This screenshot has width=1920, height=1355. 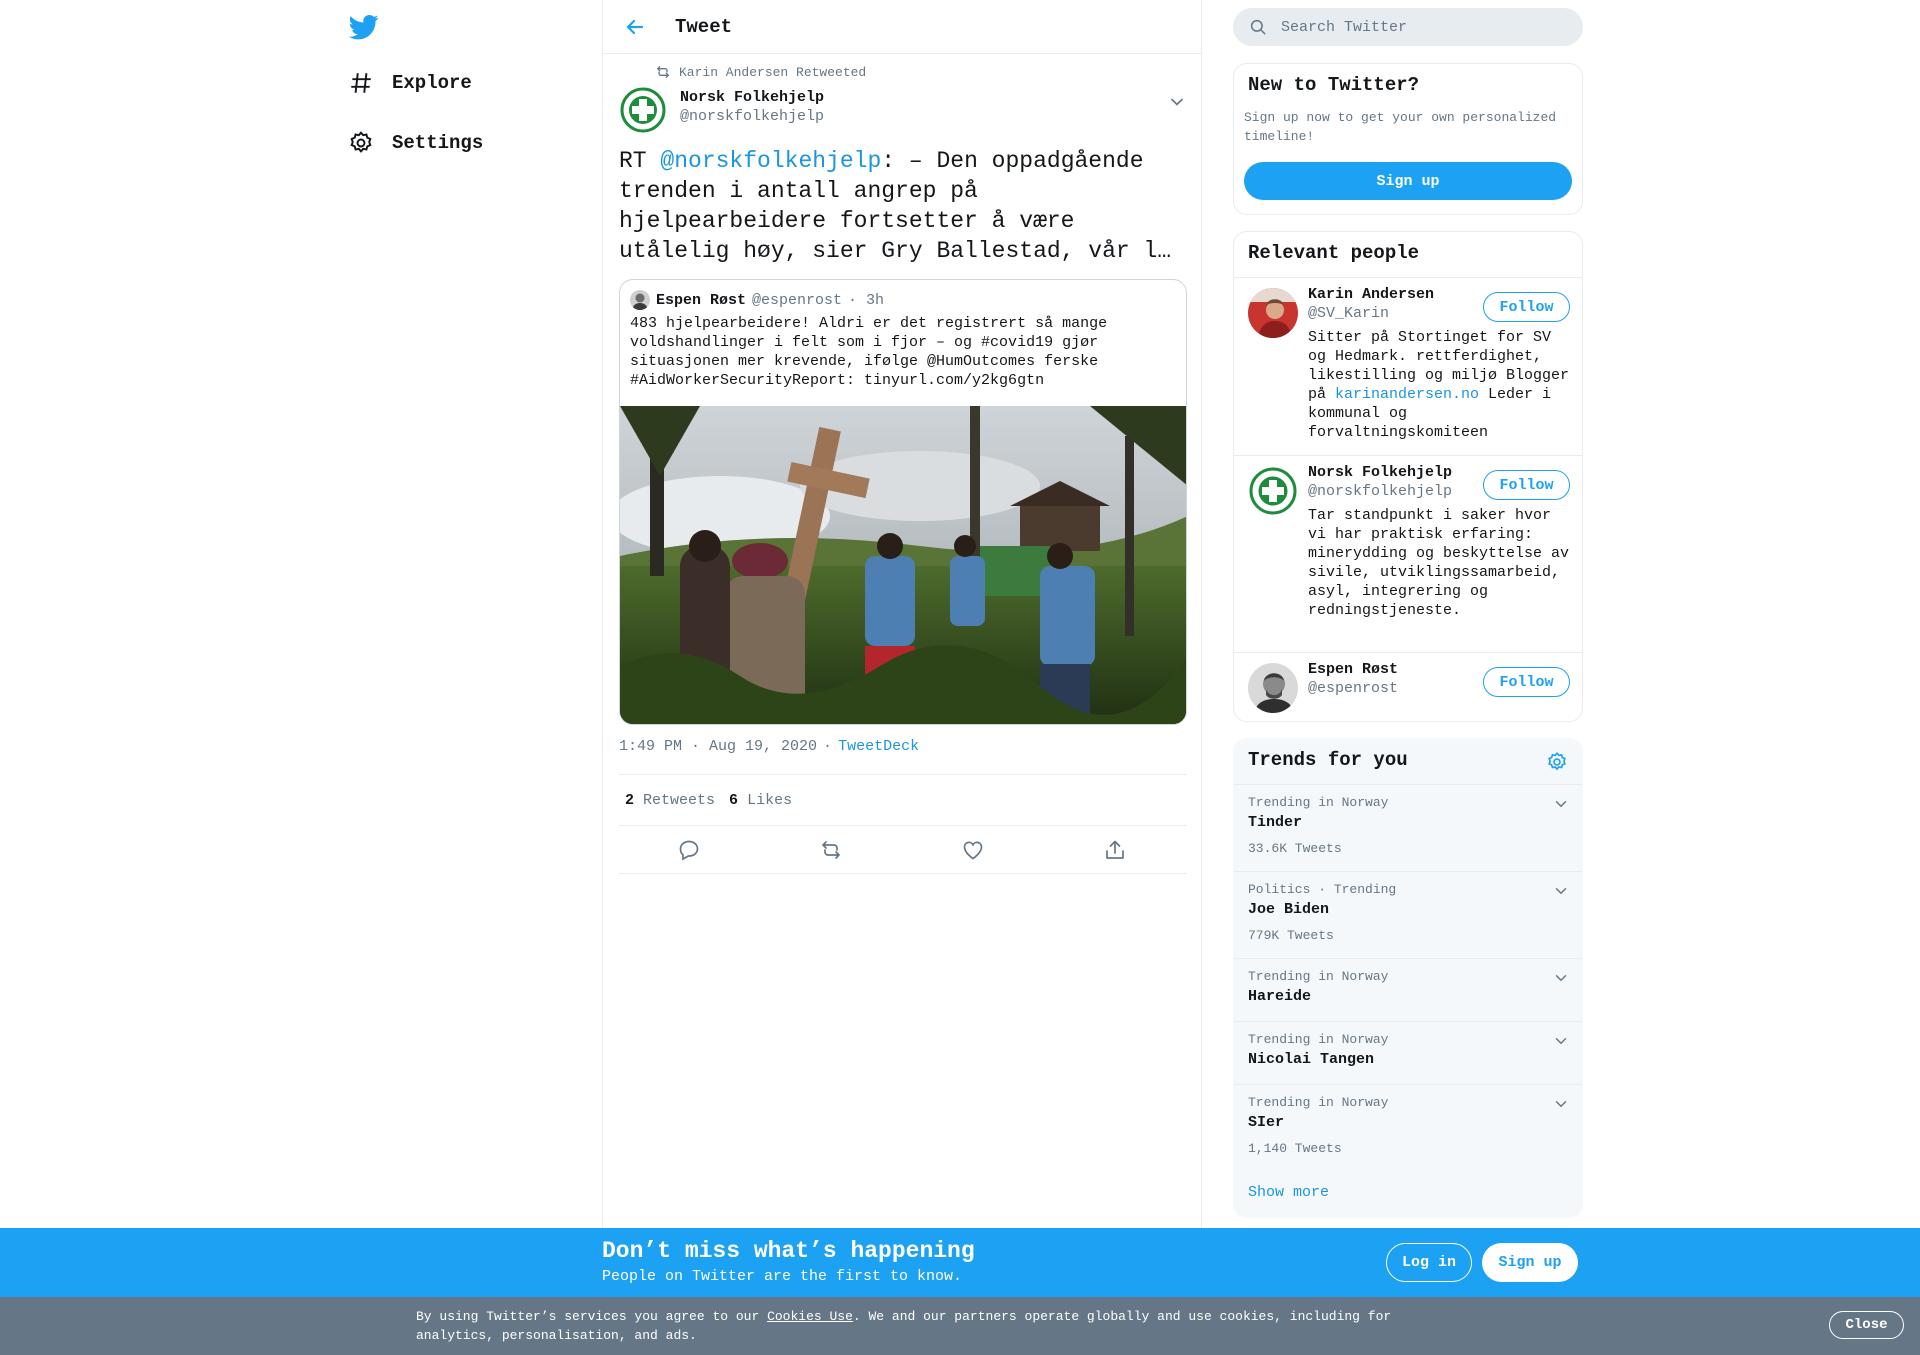 I want to click on tweet-author: Norsk Folkehjelp @norskfolkehjelp, so click(x=903, y=110).